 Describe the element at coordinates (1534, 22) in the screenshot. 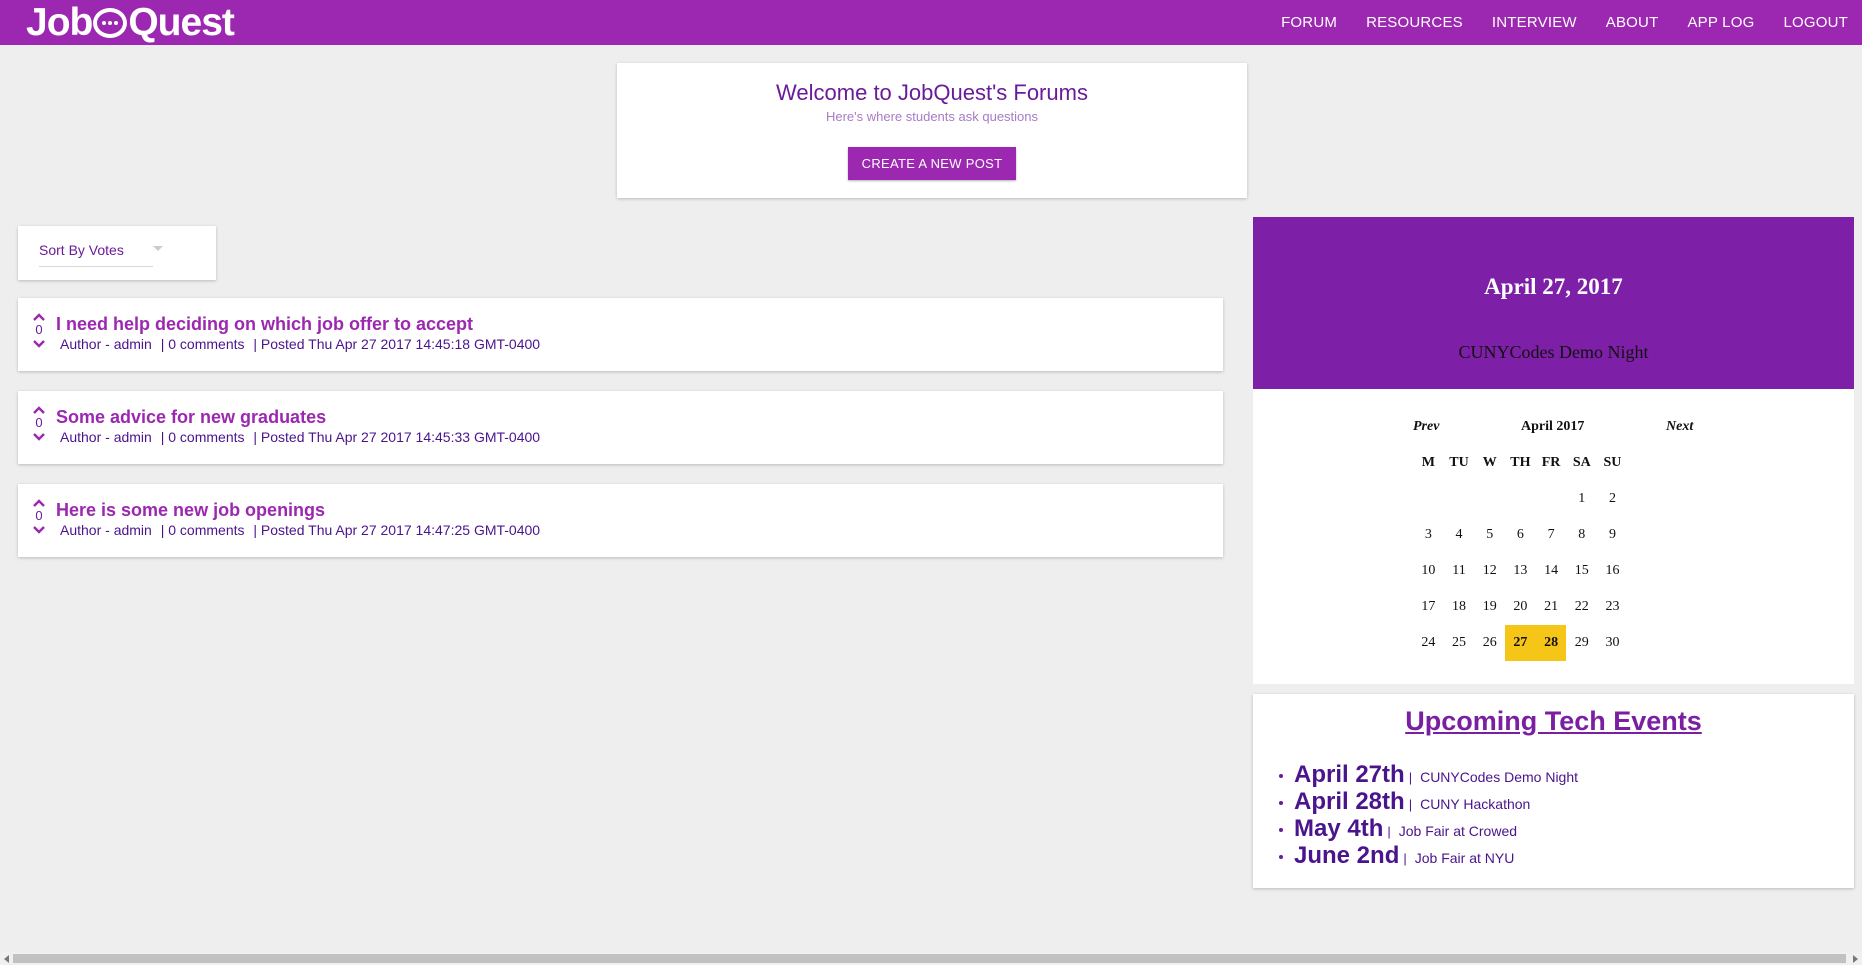

I see `nav-interview: INTERVIEW` at that location.